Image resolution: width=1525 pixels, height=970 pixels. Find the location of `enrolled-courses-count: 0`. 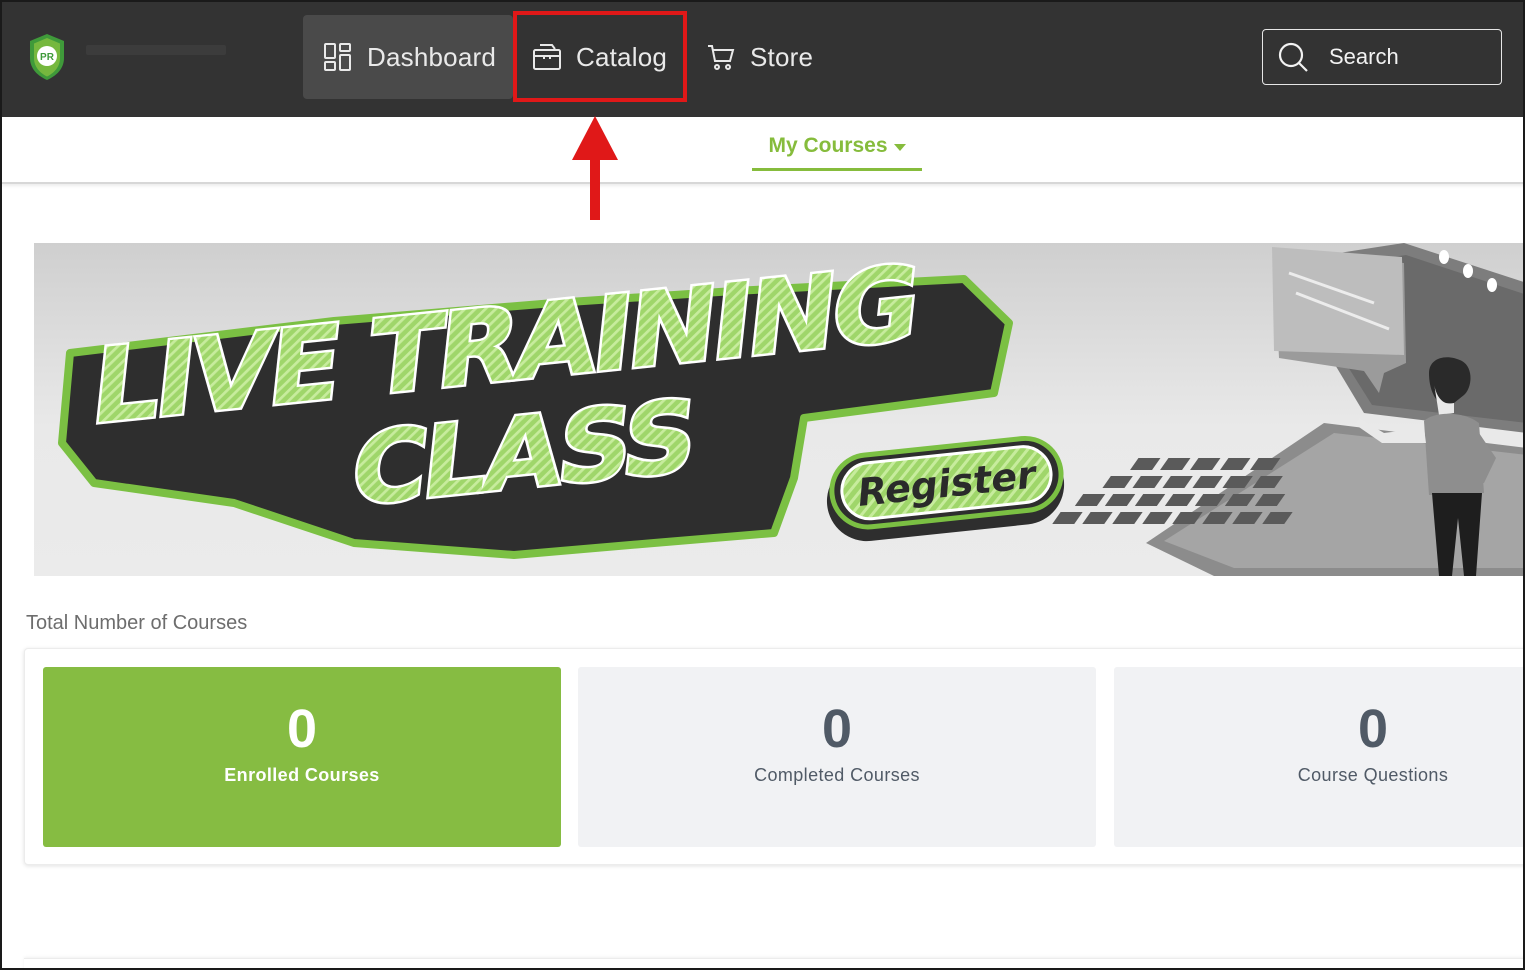

enrolled-courses-count: 0 is located at coordinates (302, 729).